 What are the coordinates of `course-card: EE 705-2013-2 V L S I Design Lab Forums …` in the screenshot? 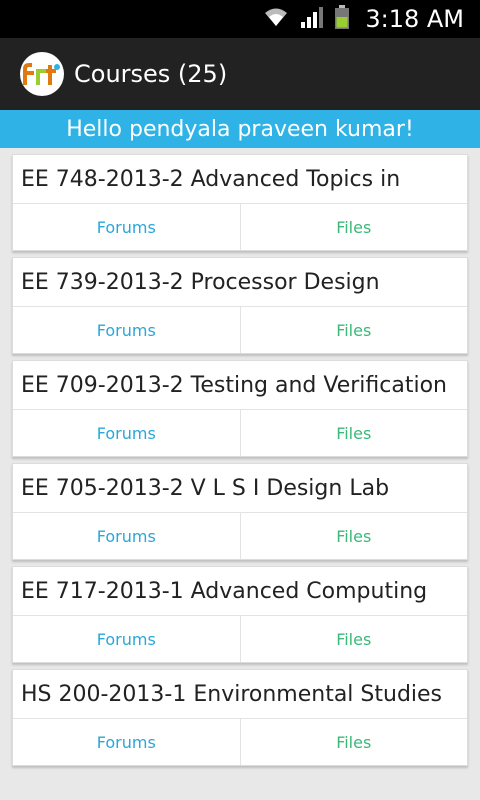 It's located at (240, 511).